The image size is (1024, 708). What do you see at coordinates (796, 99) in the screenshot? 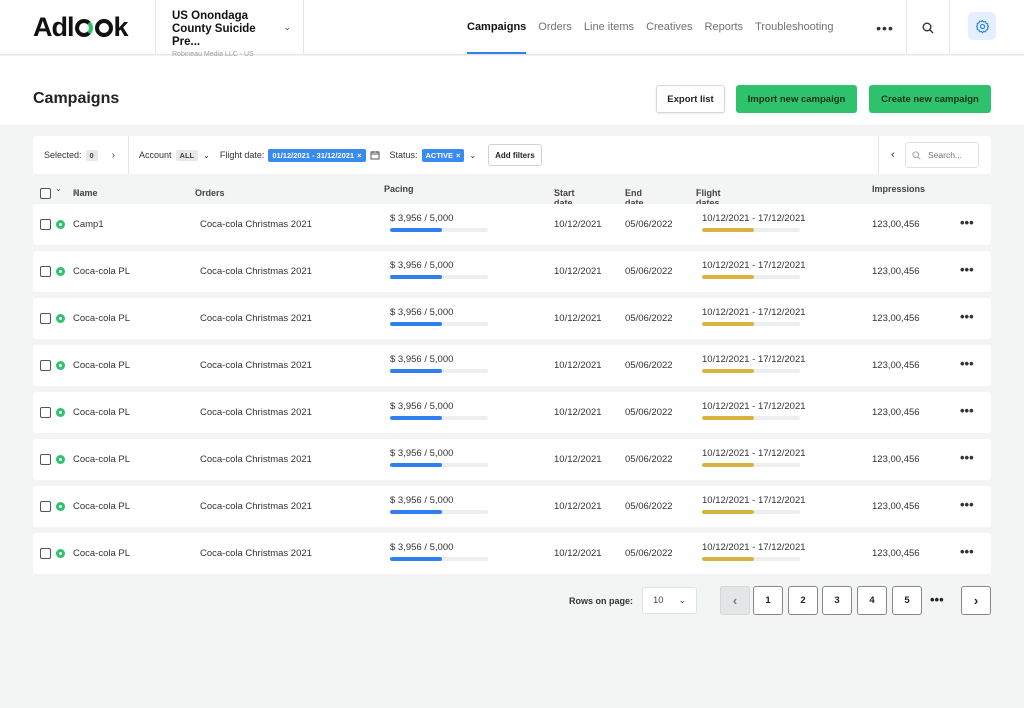
I see `import-campaign-button: Import new campaign` at bounding box center [796, 99].